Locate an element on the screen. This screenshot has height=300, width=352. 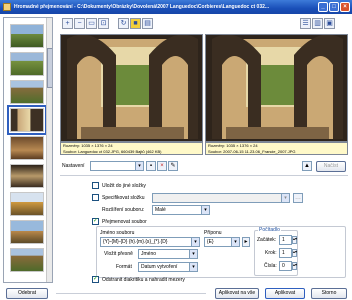
insert-value: Jméno is located at coordinates (149, 254).